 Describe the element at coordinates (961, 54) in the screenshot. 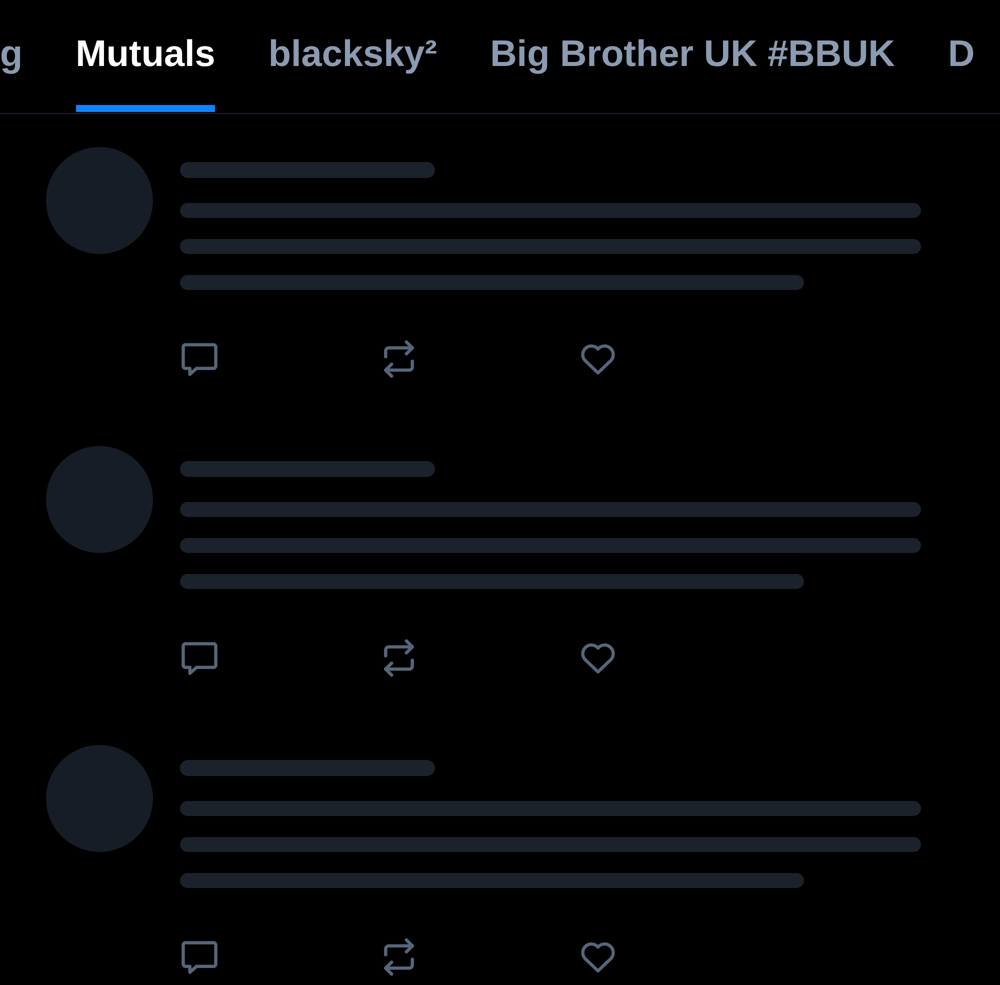

I see `feed-tab: D` at that location.